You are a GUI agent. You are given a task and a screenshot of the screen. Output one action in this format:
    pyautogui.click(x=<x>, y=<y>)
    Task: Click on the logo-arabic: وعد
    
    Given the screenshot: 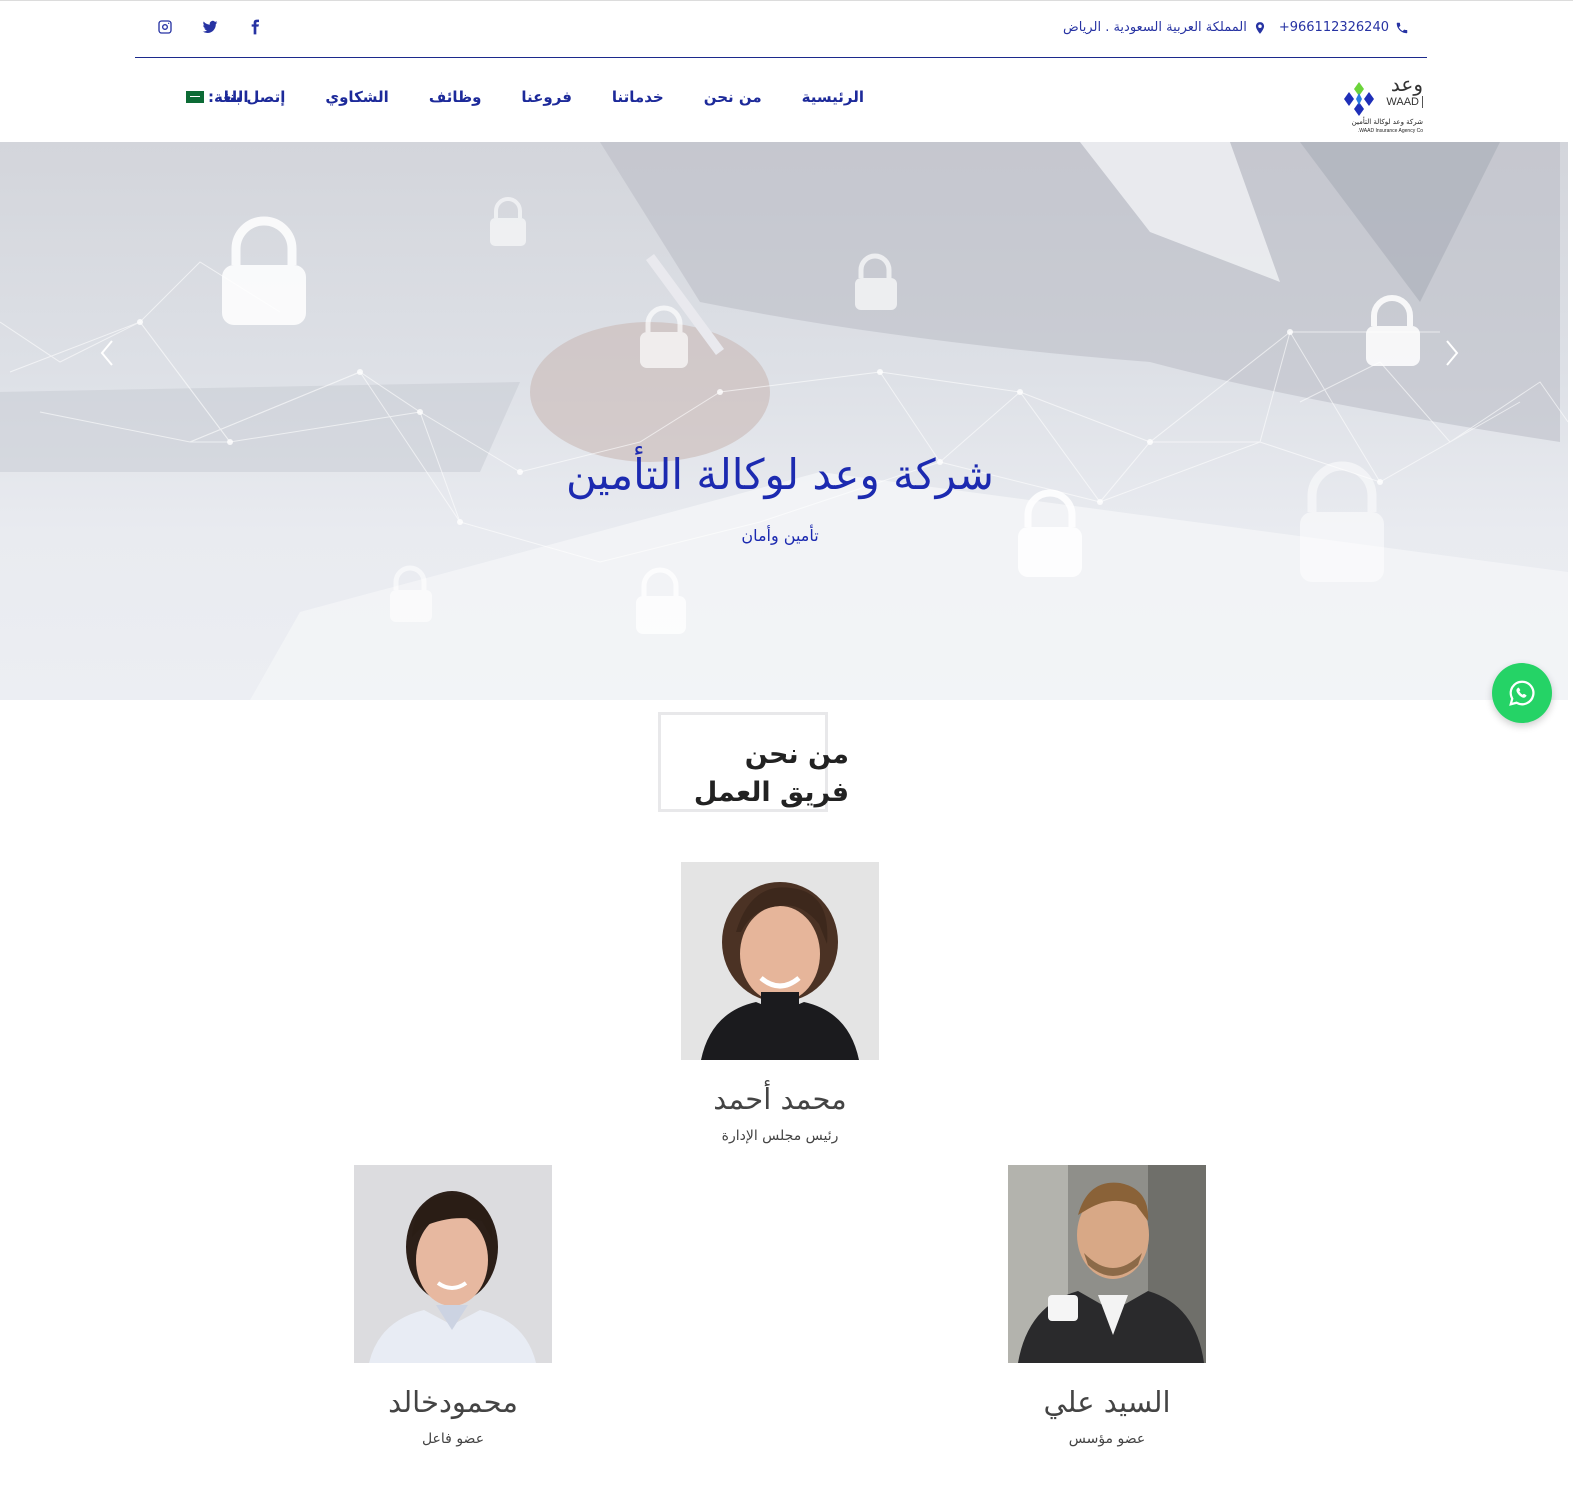 What is the action you would take?
    pyautogui.click(x=1406, y=84)
    